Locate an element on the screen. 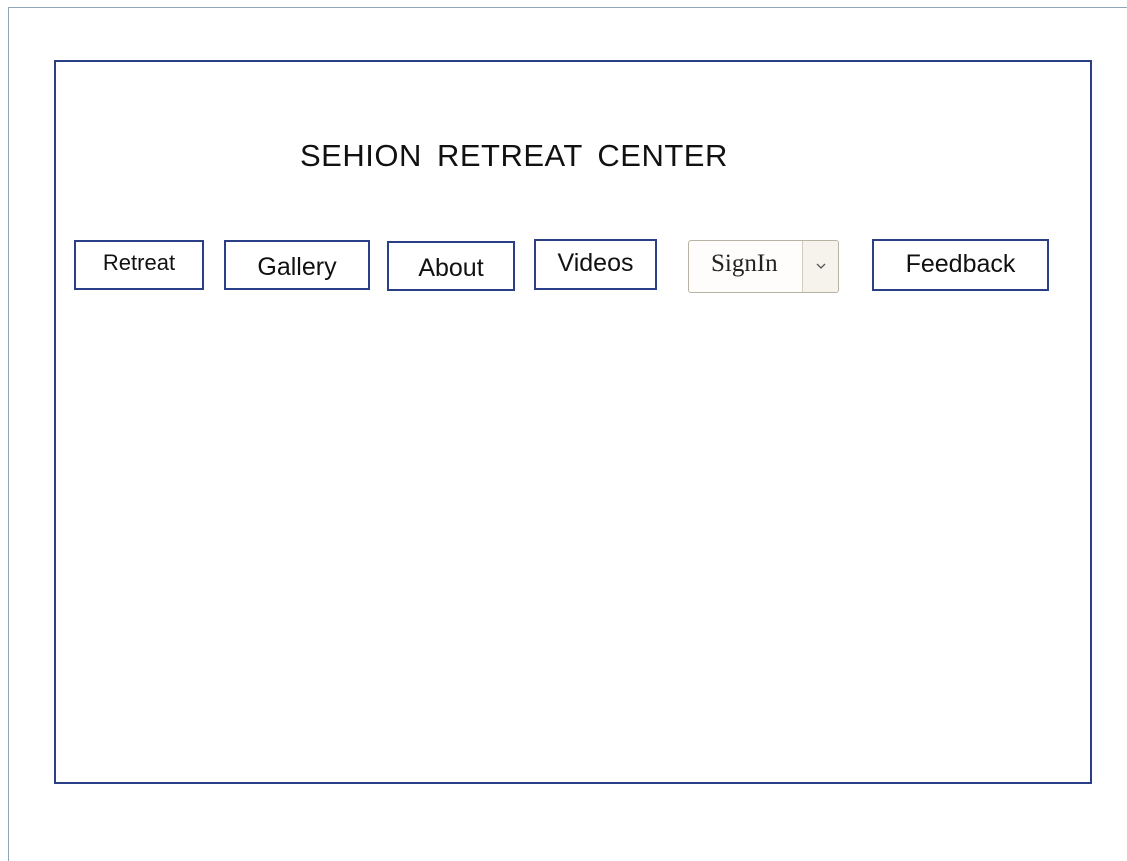 This screenshot has height=861, width=1127. about-button: About is located at coordinates (451, 266).